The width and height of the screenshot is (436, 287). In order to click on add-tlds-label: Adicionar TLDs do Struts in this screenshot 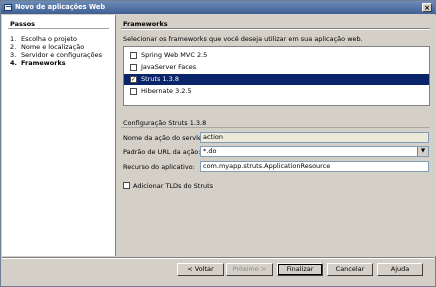, I will do `click(173, 186)`.